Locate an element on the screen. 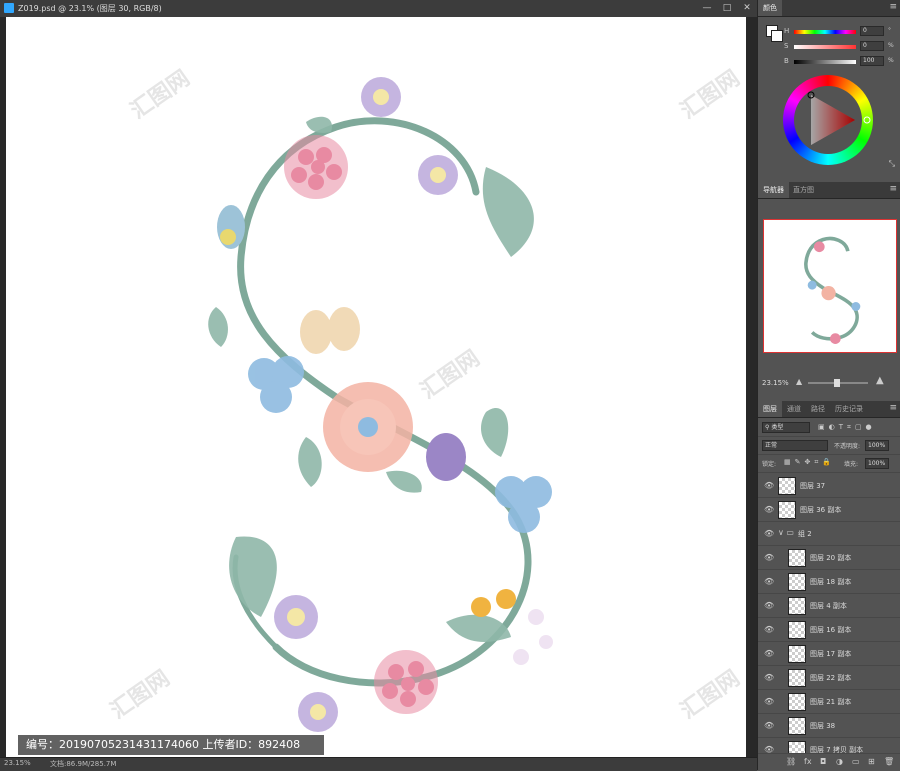 Image resolution: width=900 pixels, height=771 pixels. new-layer-icon: ⊞ is located at coordinates (871, 761).